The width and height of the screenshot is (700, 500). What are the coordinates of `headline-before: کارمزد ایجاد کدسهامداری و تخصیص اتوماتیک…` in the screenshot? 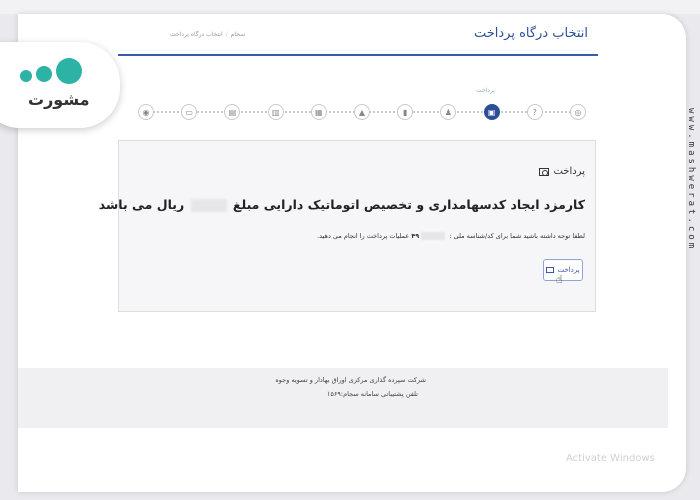 It's located at (408, 204).